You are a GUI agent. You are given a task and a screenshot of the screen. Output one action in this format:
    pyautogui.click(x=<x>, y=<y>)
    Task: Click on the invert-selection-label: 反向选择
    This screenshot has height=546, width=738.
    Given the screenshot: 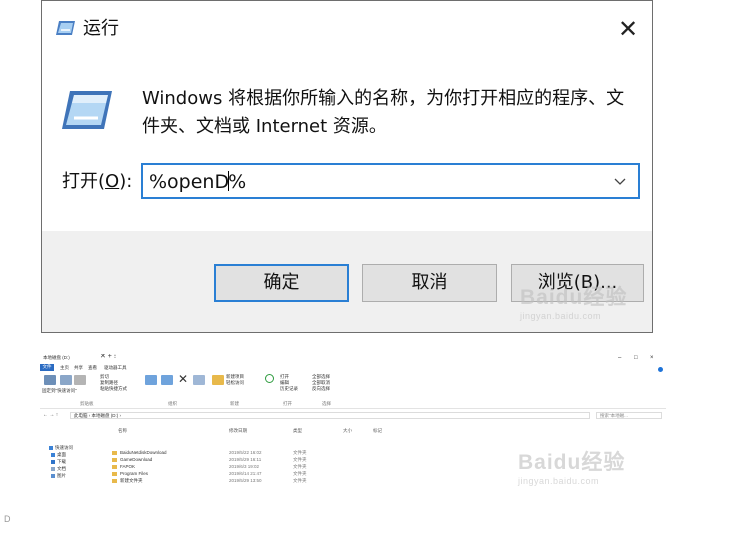 What is the action you would take?
    pyautogui.click(x=321, y=389)
    